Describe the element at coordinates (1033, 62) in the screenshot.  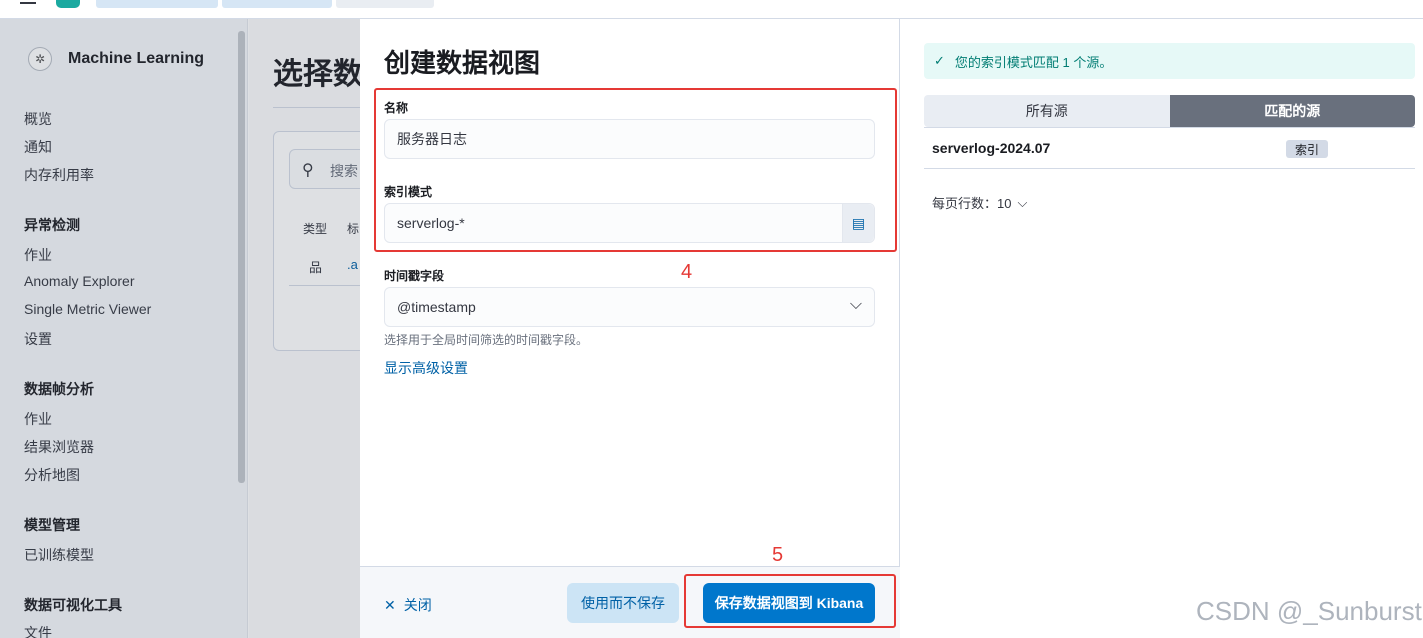
I see `match-callout-text: 您的索引模式匹配 1 个源。` at that location.